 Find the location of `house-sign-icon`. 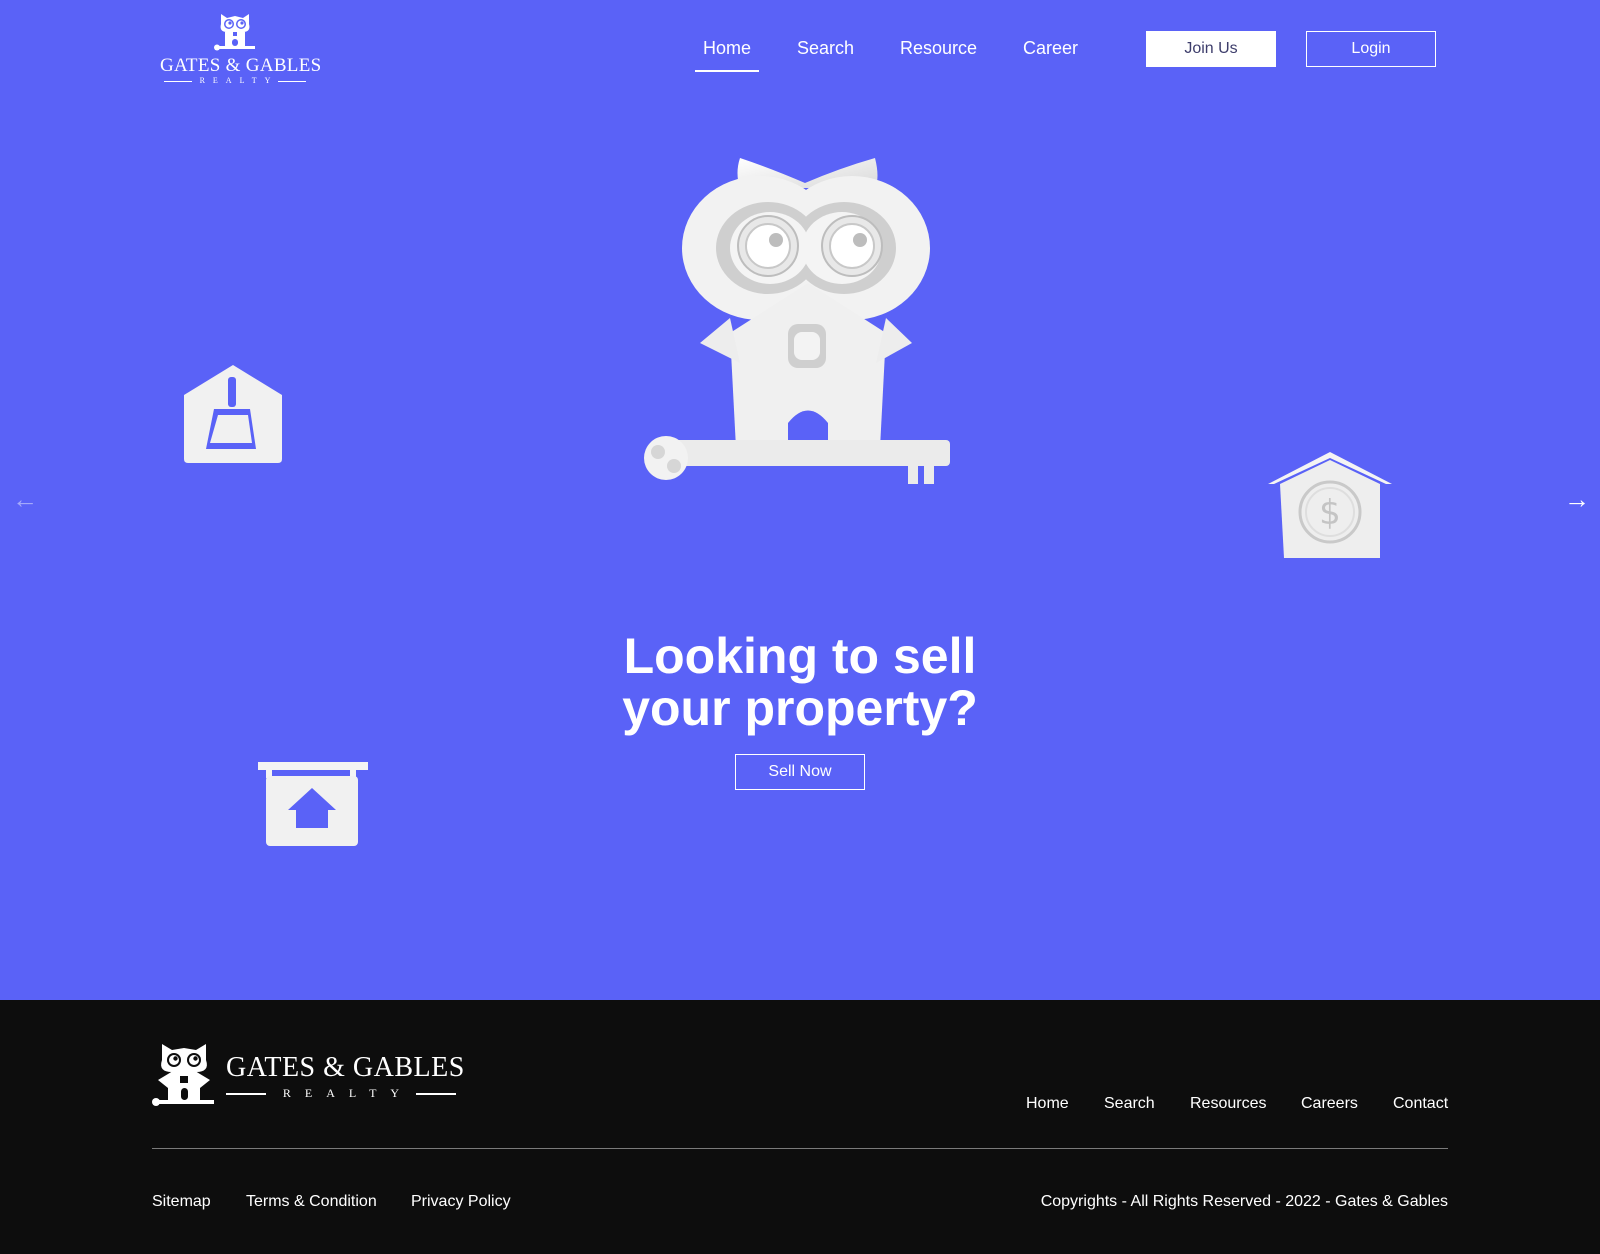

house-sign-icon is located at coordinates (313, 804).